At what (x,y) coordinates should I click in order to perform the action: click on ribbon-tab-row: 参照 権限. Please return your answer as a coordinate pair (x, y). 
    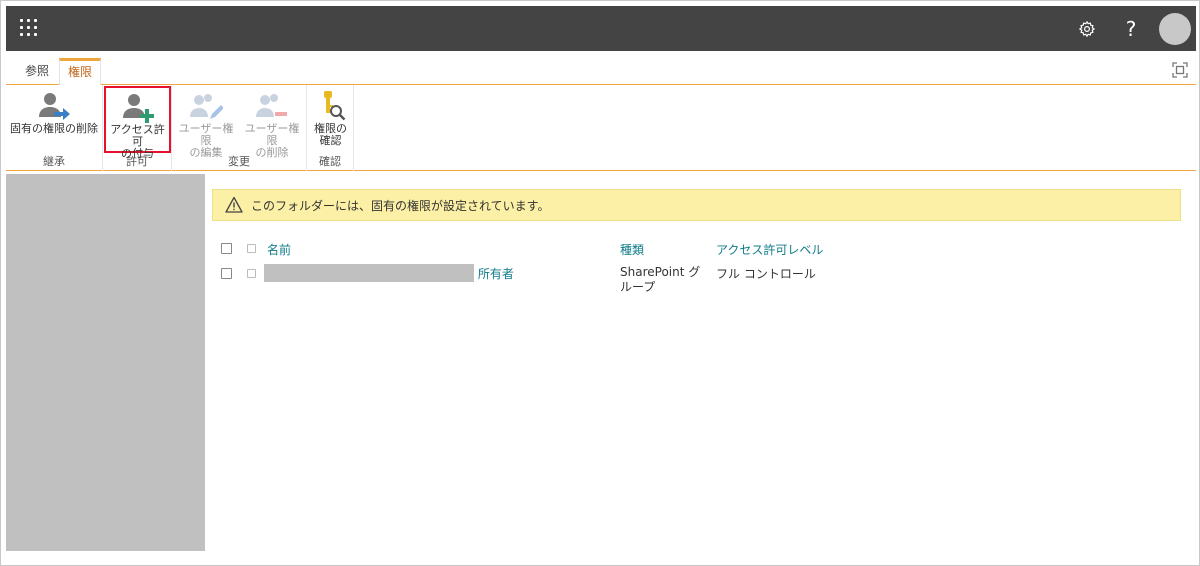
    Looking at the image, I should click on (601, 68).